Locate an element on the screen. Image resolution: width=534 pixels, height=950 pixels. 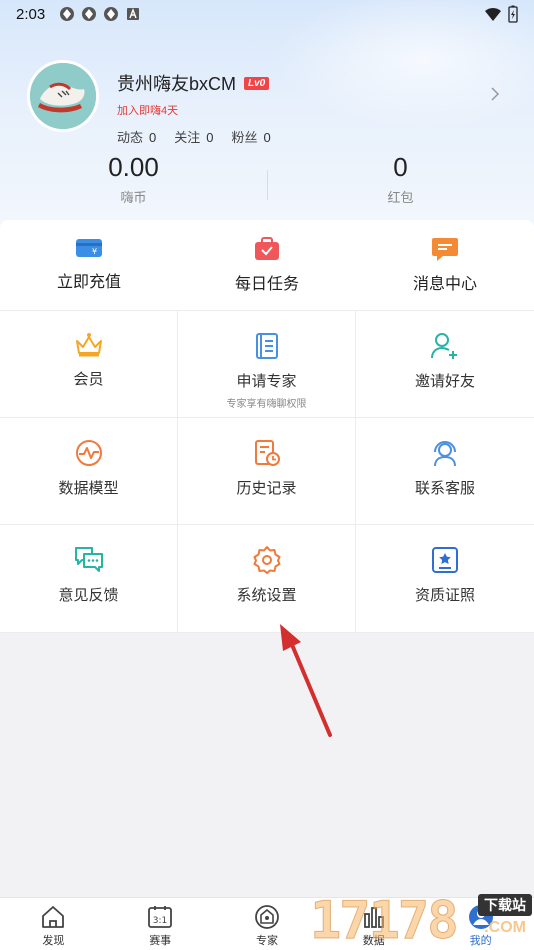
crown-icon is located at coordinates (88, 345).